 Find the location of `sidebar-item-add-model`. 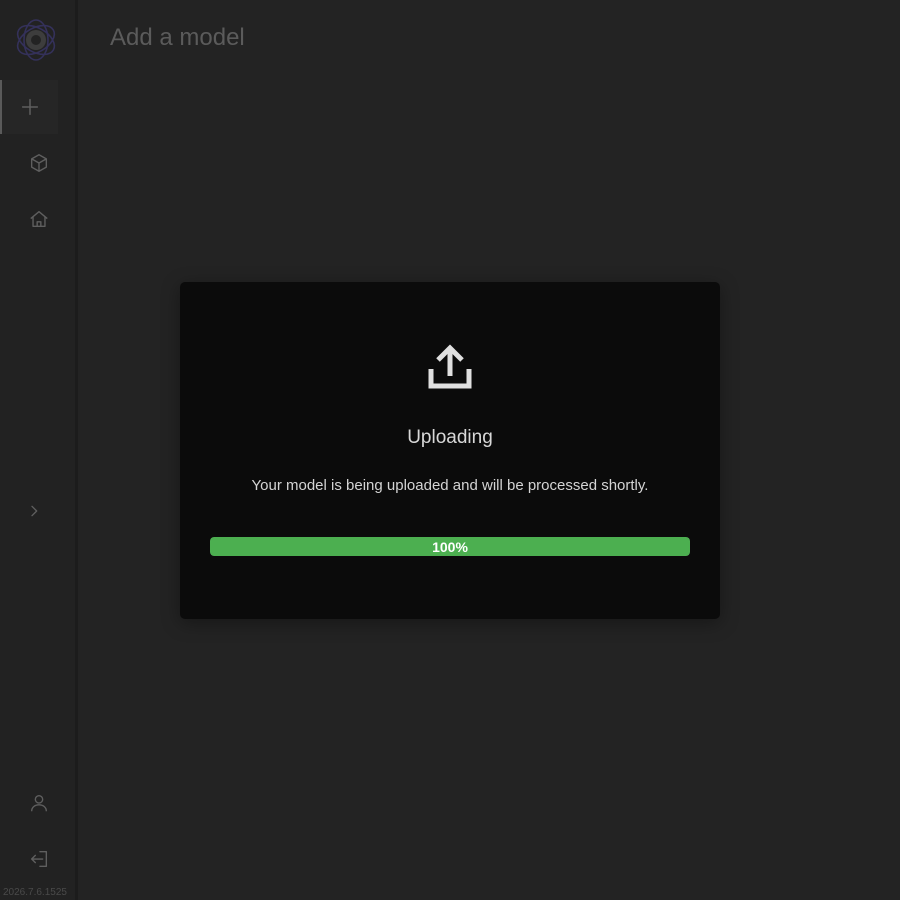

sidebar-item-add-model is located at coordinates (29, 107).